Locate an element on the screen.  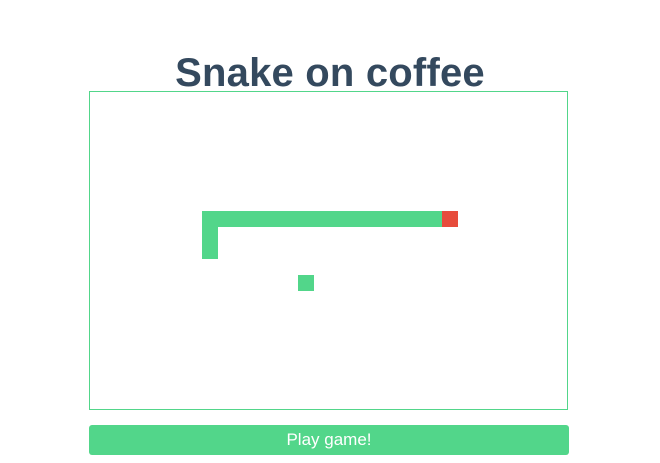
snake-head is located at coordinates (450, 219).